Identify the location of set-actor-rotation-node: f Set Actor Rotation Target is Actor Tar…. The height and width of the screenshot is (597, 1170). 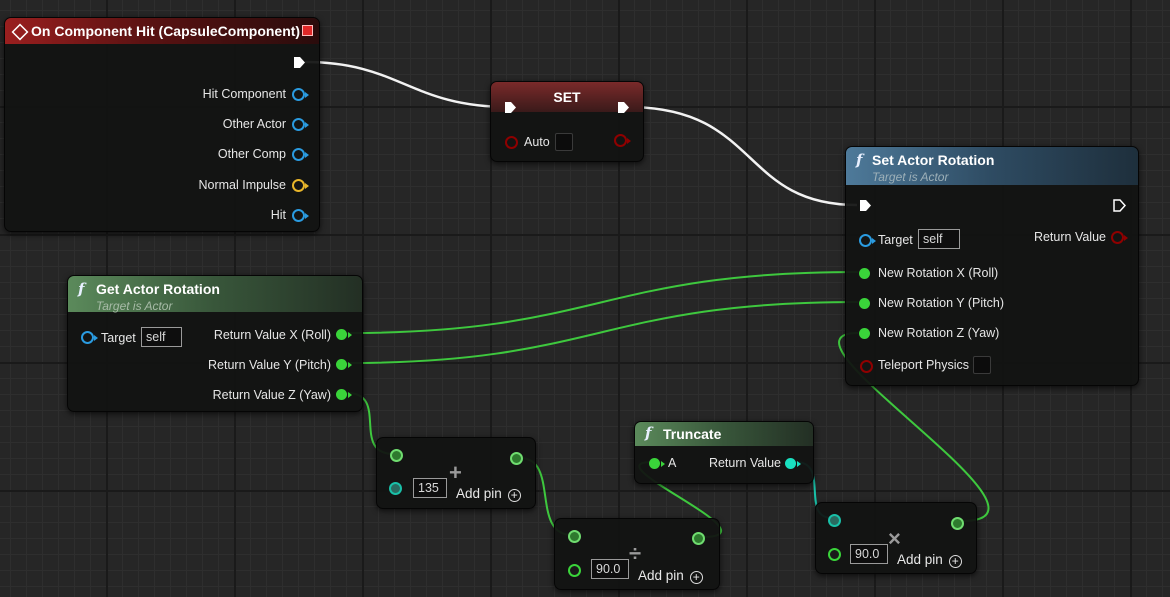
(992, 266).